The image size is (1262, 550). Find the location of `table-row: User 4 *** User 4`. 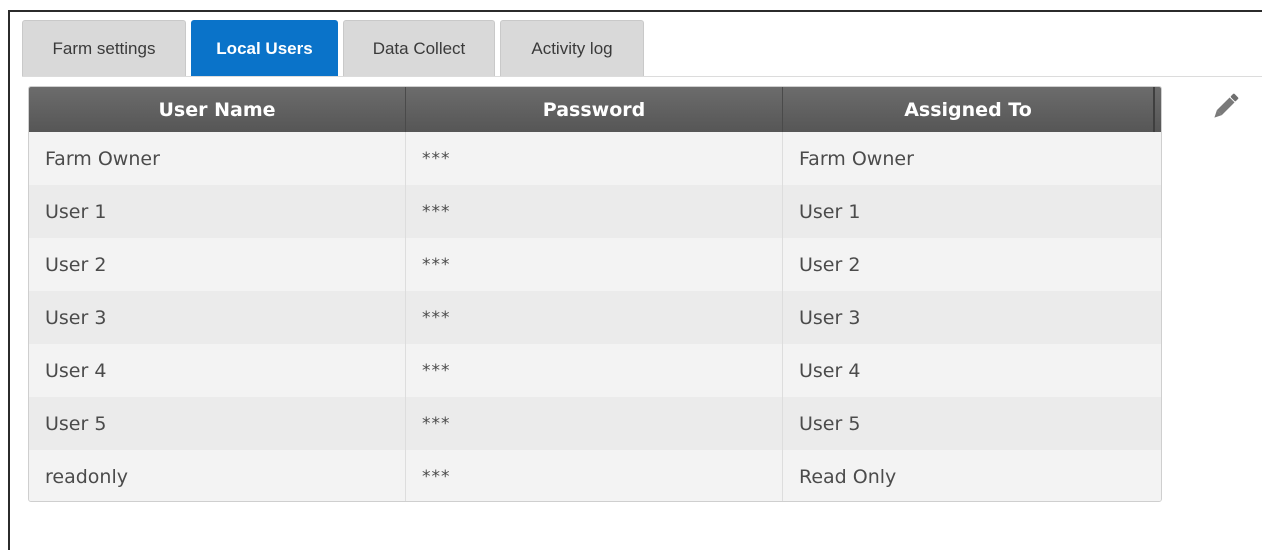

table-row: User 4 *** User 4 is located at coordinates (595, 370).